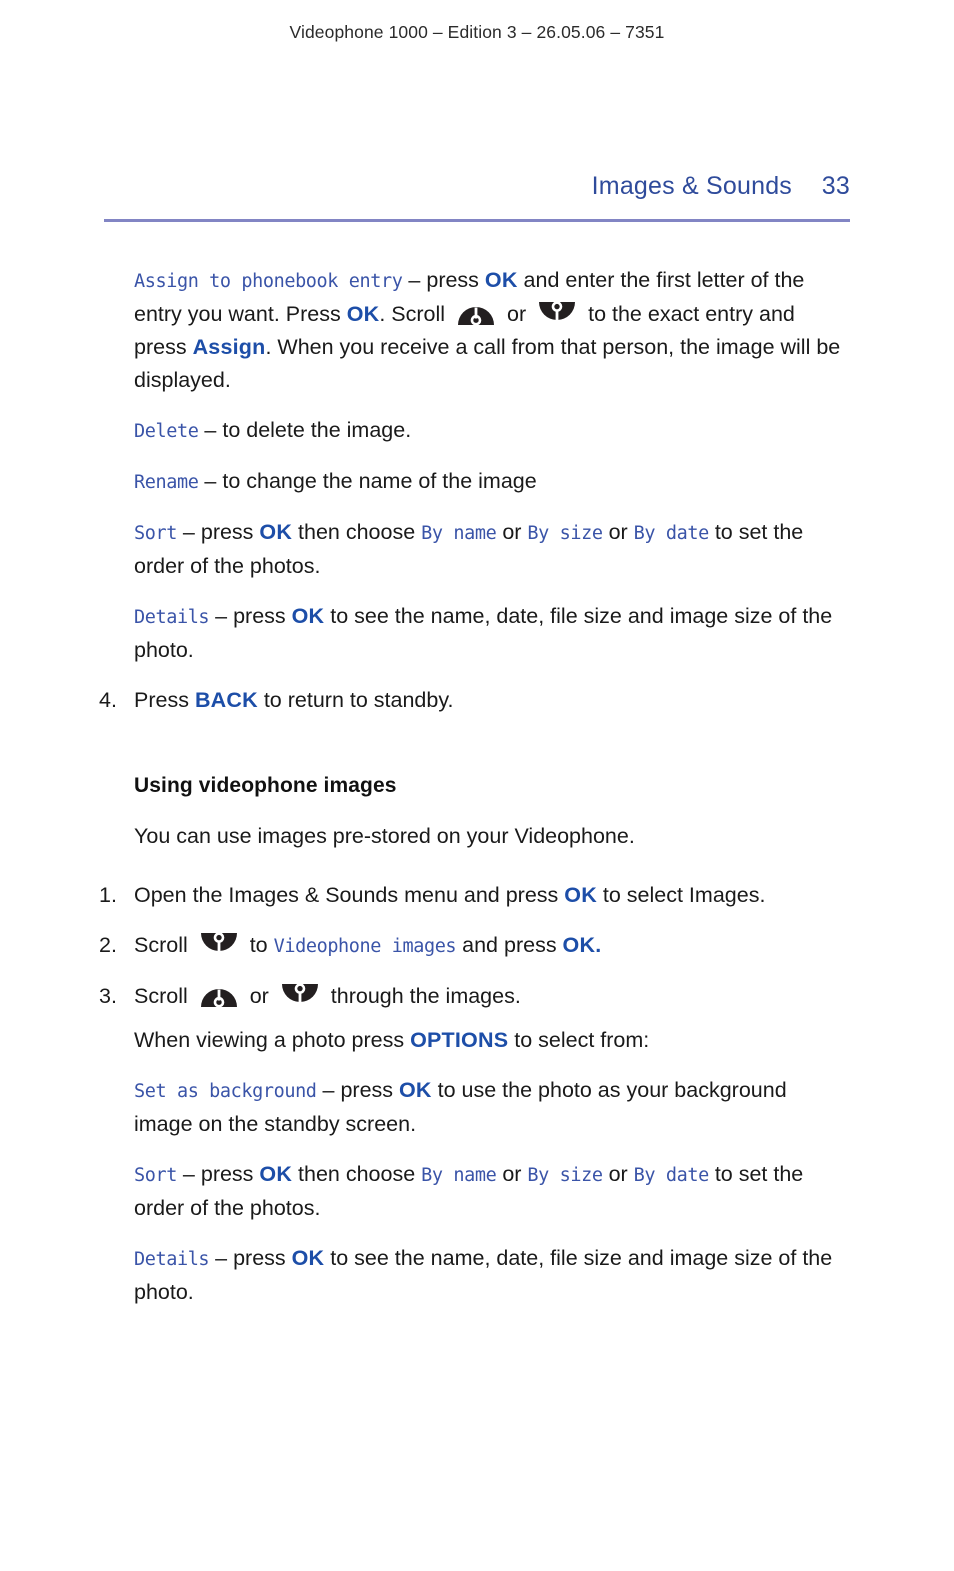 The width and height of the screenshot is (954, 1571). I want to click on text-fragment: Open the Images & Sounds menu and press, so click(349, 895).